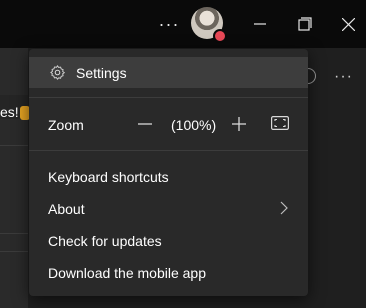 The height and width of the screenshot is (308, 366). I want to click on close-icon, so click(348, 24).